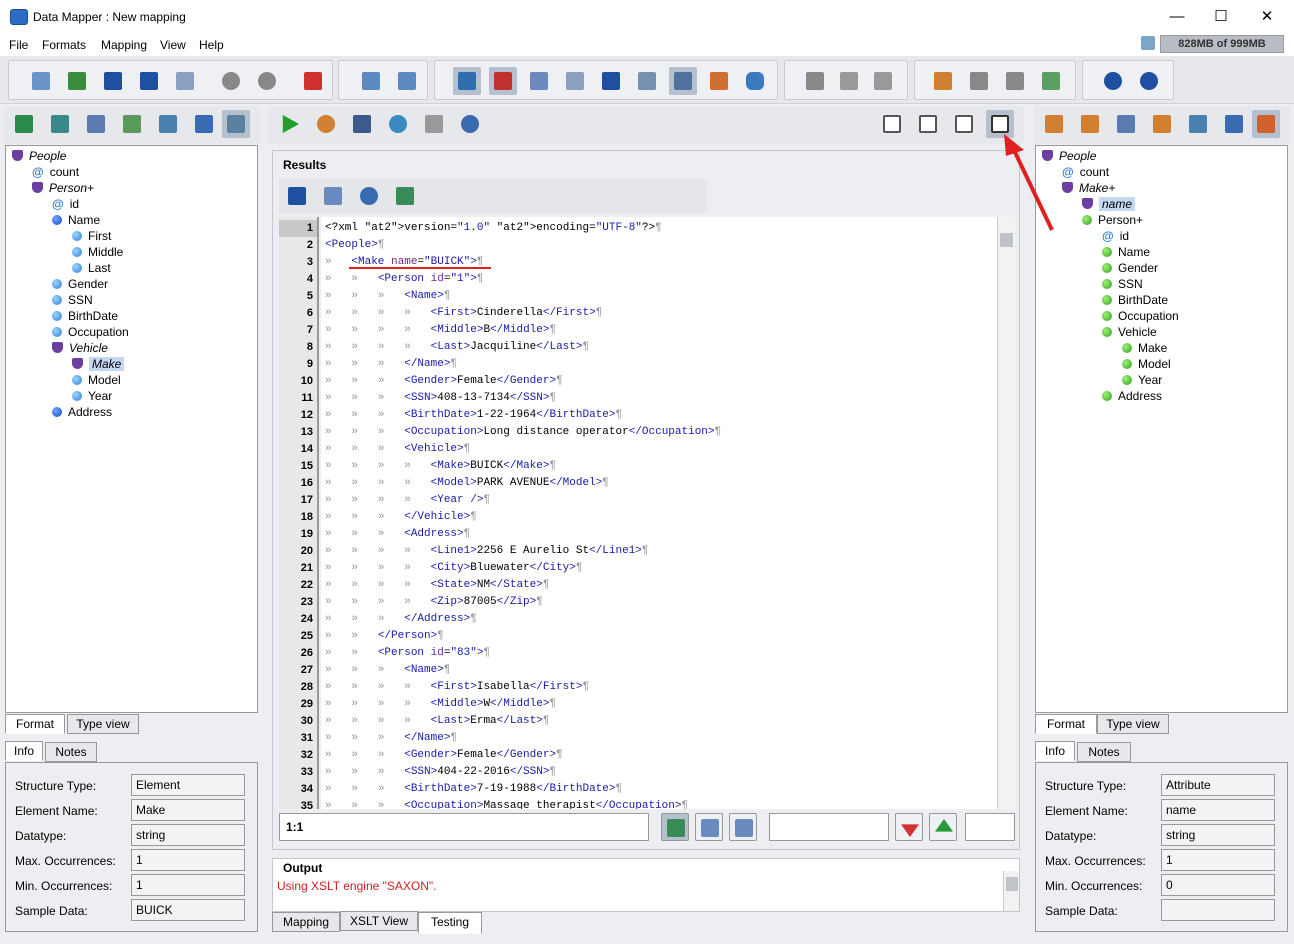 The width and height of the screenshot is (1294, 944). I want to click on align-button, so click(979, 81).